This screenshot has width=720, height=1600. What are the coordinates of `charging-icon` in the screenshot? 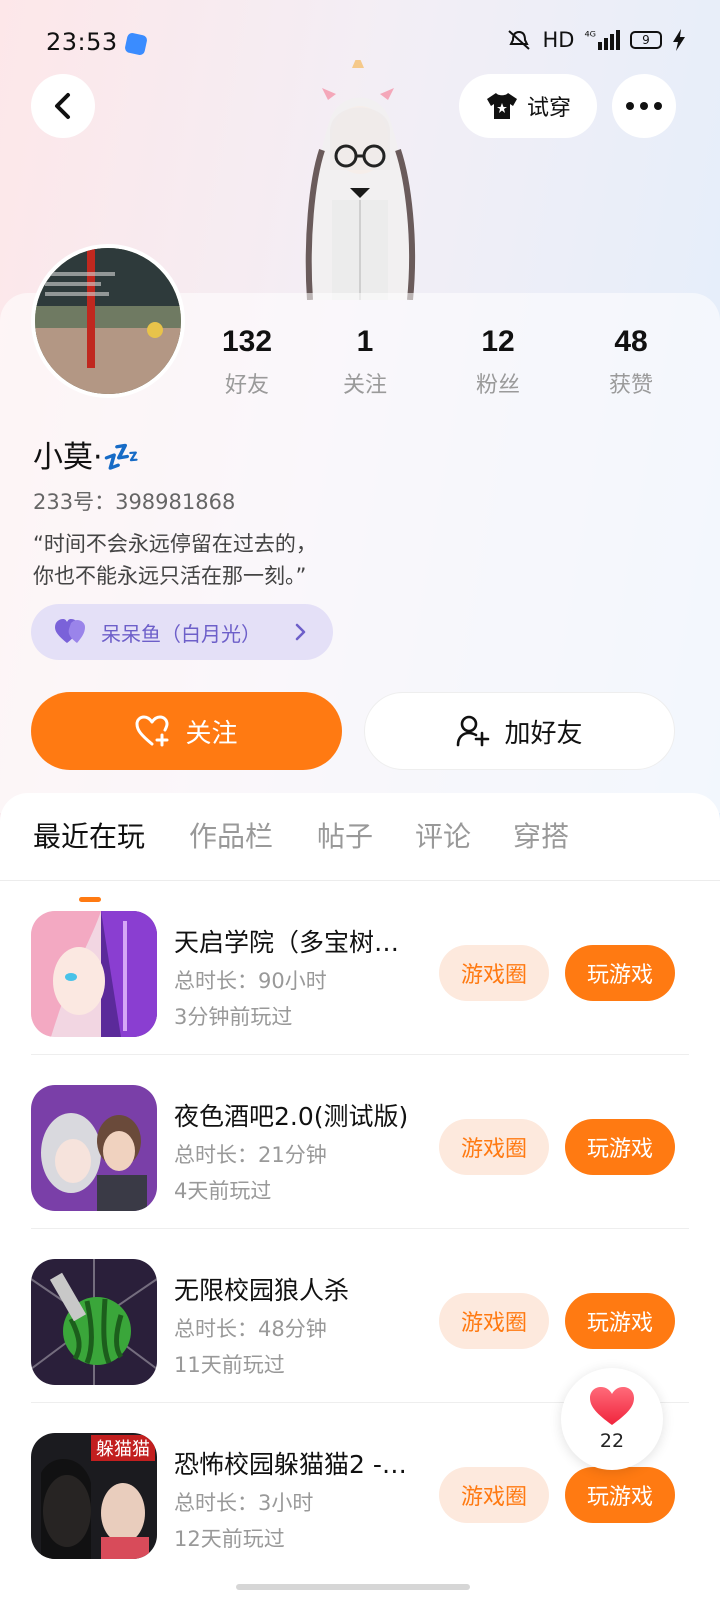 It's located at (679, 40).